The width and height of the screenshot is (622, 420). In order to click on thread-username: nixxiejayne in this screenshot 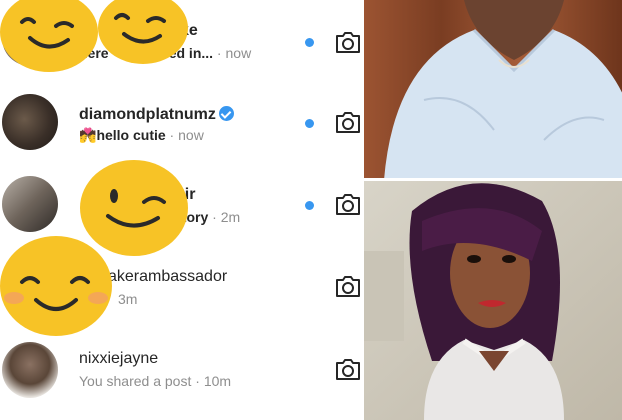, I will do `click(119, 358)`.